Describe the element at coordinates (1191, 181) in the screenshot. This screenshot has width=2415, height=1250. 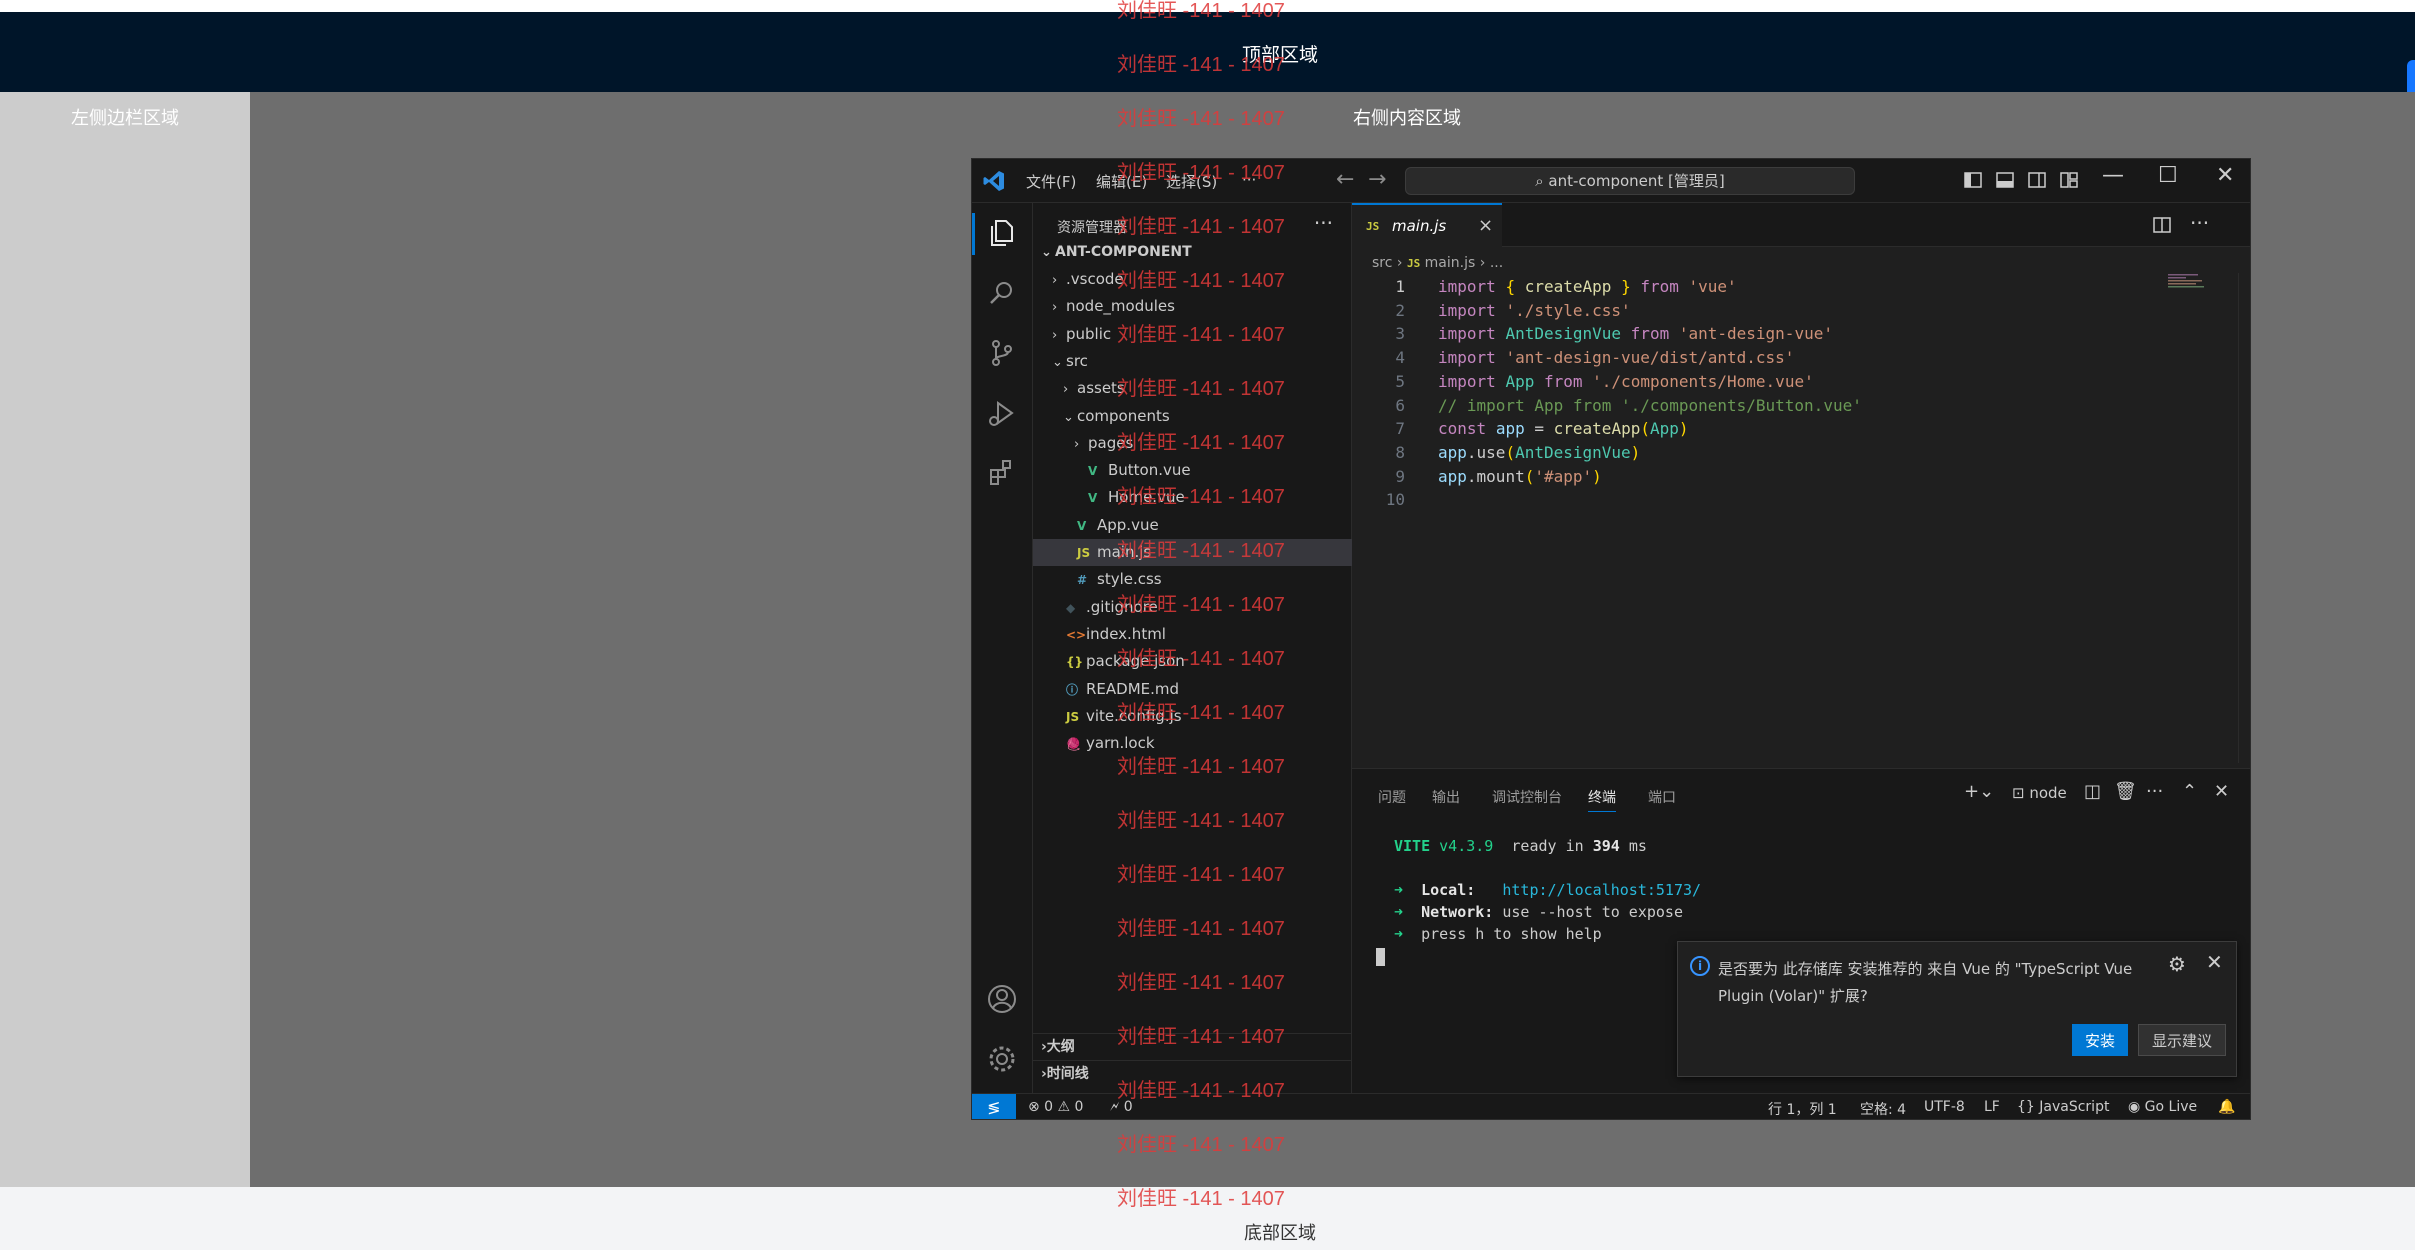
I see `menu-selection: 选择(S)` at that location.